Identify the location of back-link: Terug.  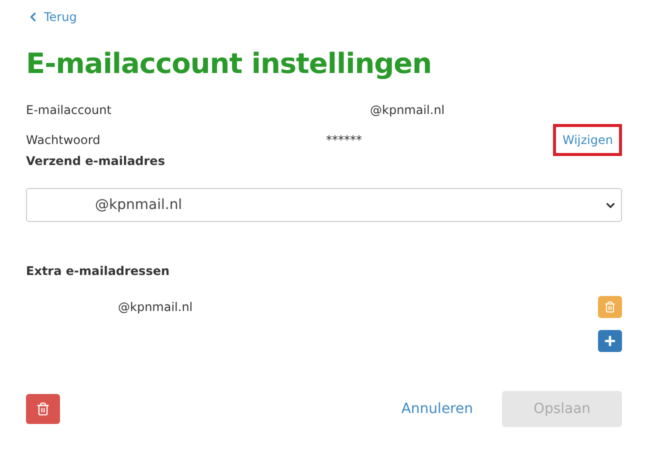
(324, 17).